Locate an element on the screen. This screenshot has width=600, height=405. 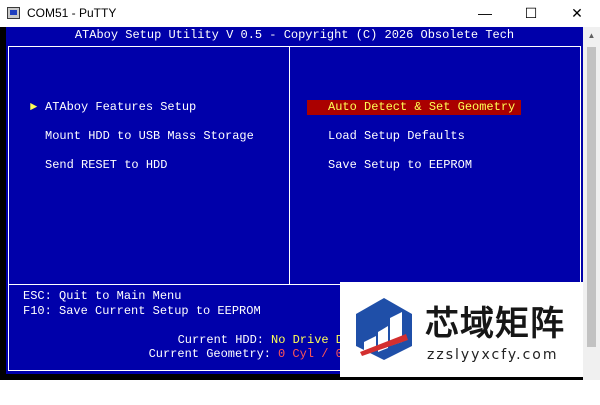
menu-item-ataboy-features-setup: ATAboy Features Setup is located at coordinates (120, 107).